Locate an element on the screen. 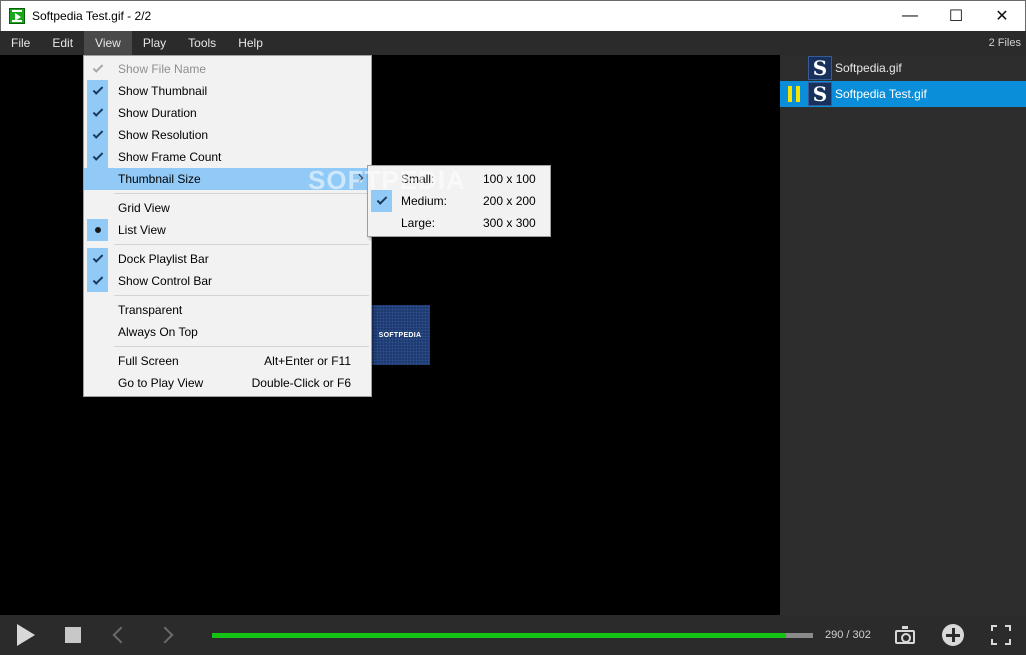 The height and width of the screenshot is (655, 1026). frame-counter: 290 / 302 is located at coordinates (848, 635).